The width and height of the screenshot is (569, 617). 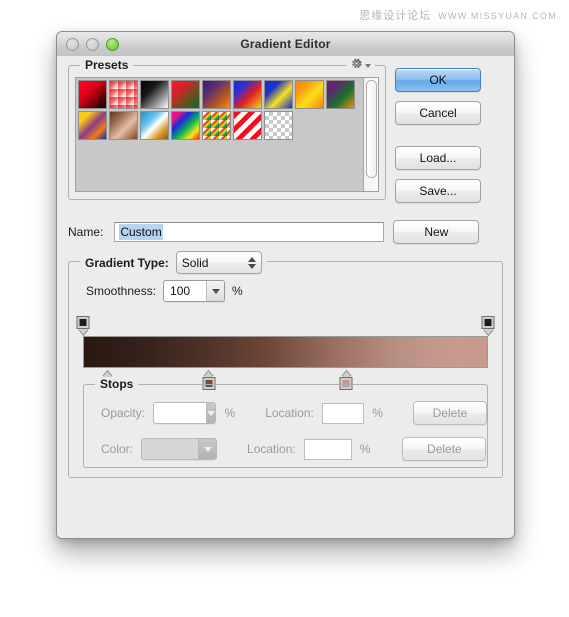 I want to click on gradient-type-label: Gradient Type:, so click(x=127, y=262).